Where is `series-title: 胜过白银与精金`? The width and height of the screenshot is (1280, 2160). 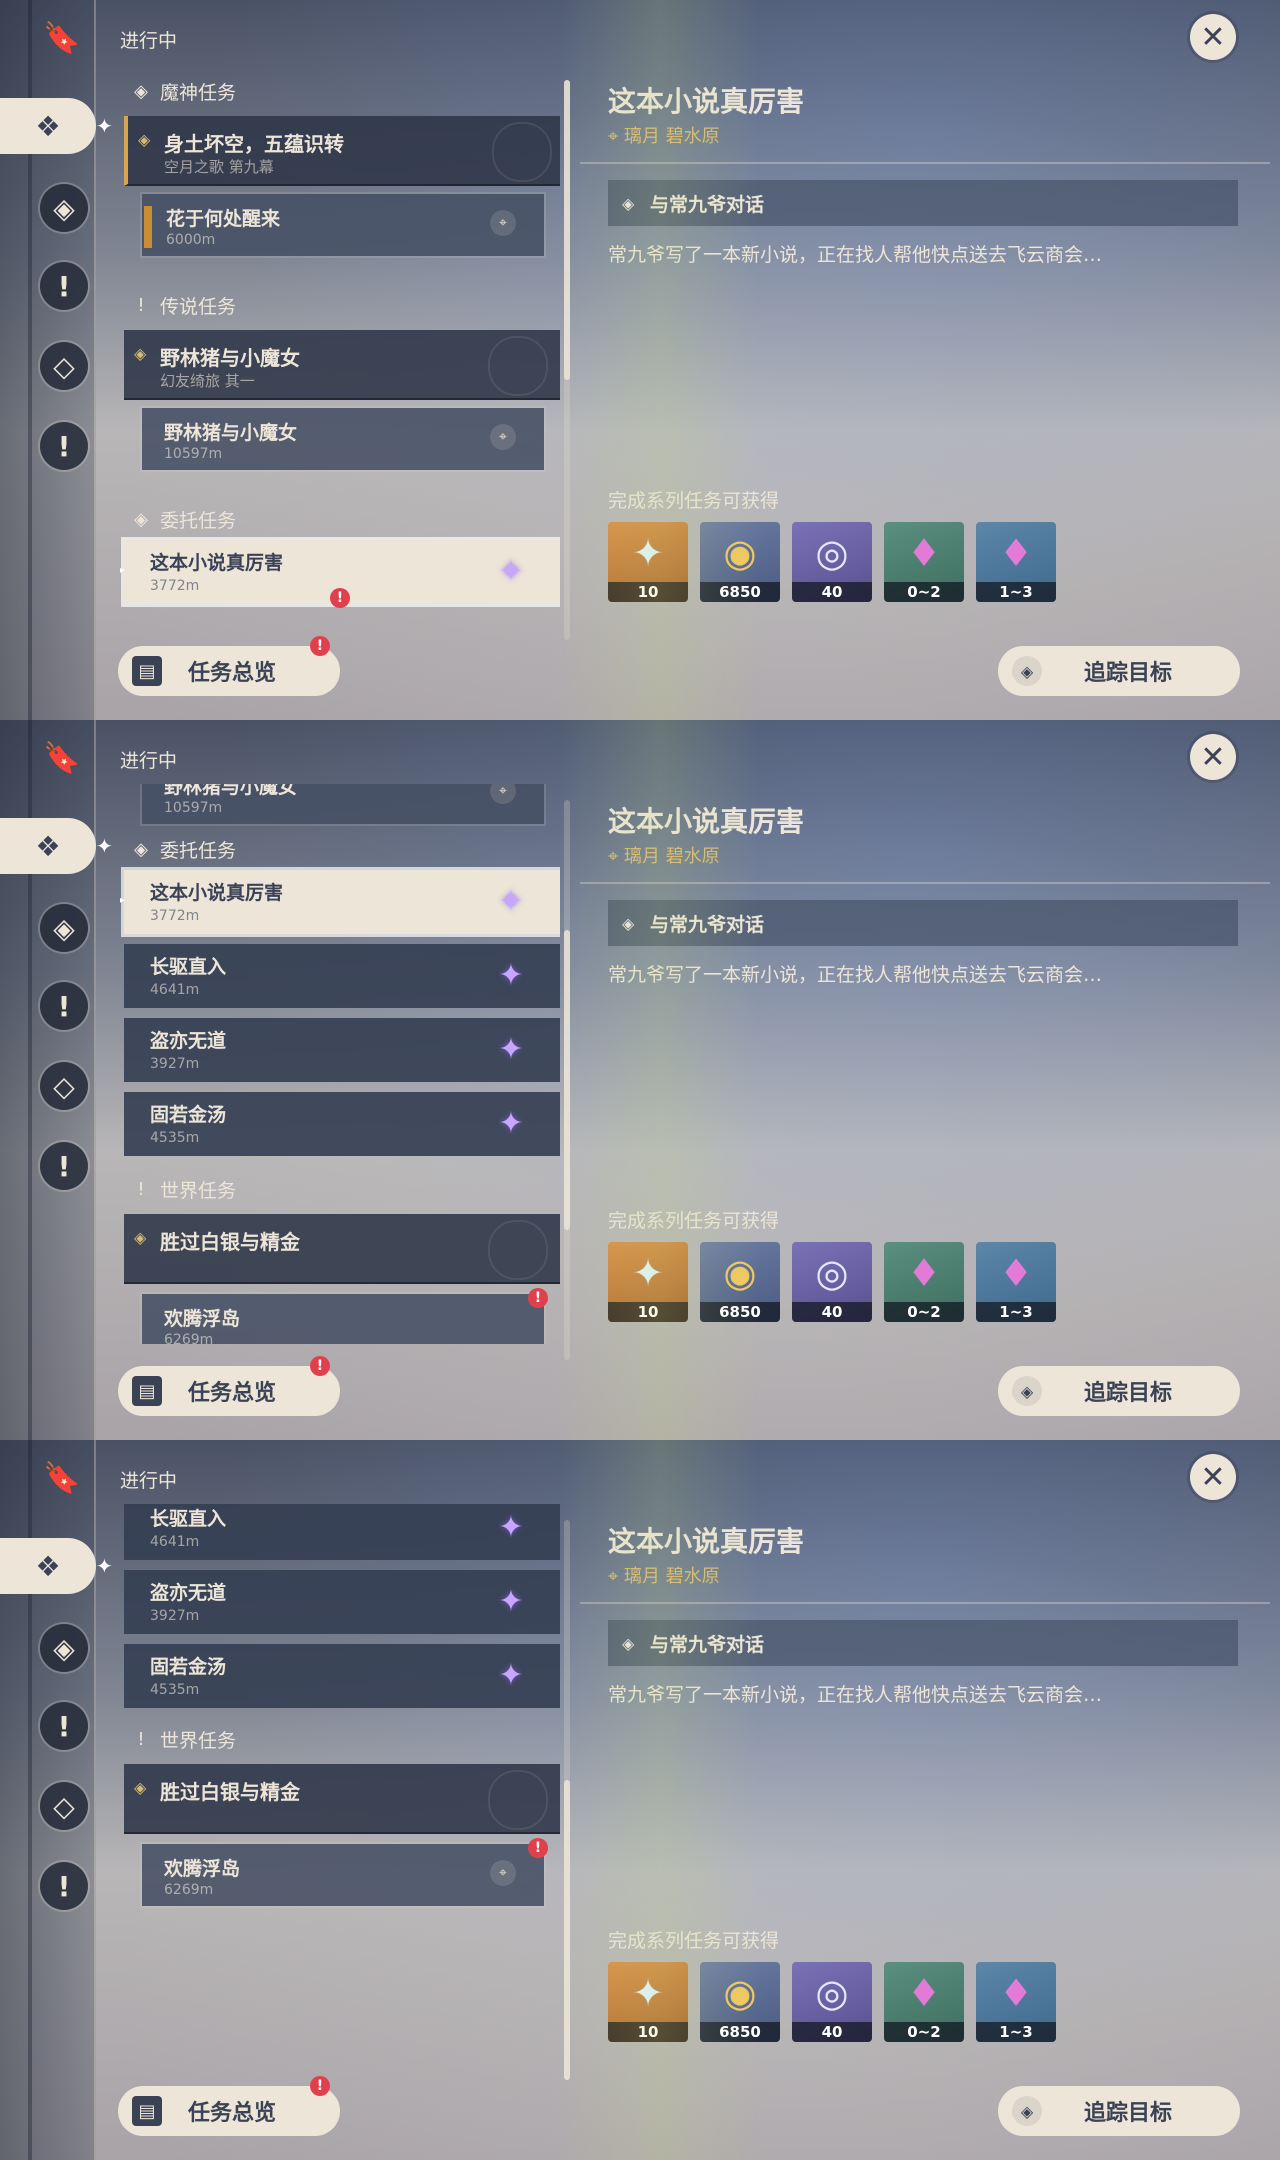
series-title: 胜过白银与精金 is located at coordinates (230, 1792).